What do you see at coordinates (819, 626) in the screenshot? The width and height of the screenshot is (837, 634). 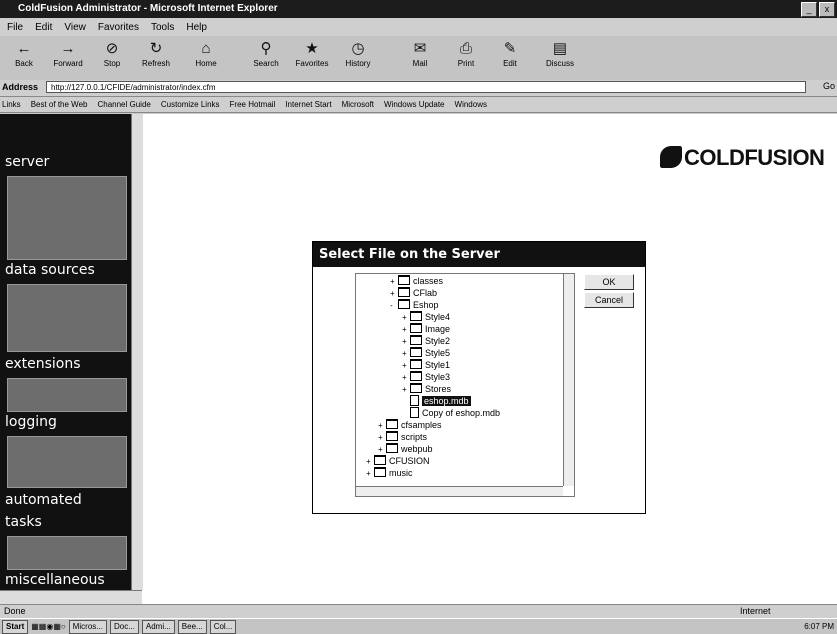 I see `taskbar-clock: 6:07 PM` at bounding box center [819, 626].